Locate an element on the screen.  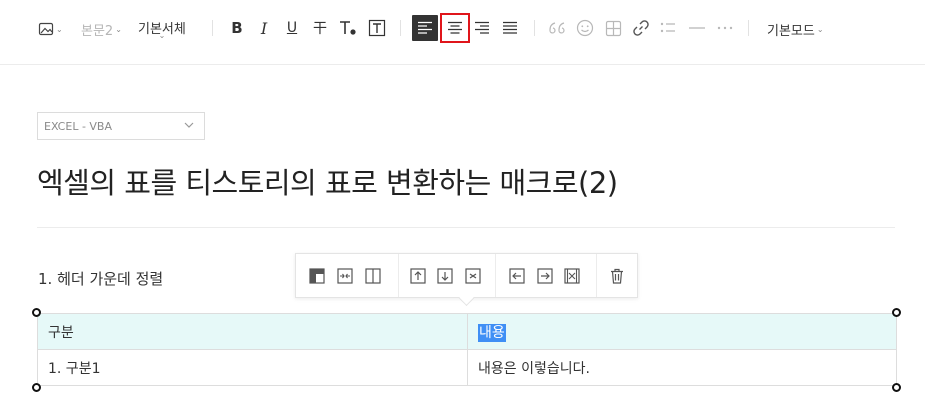
bold-button: B is located at coordinates (237, 28).